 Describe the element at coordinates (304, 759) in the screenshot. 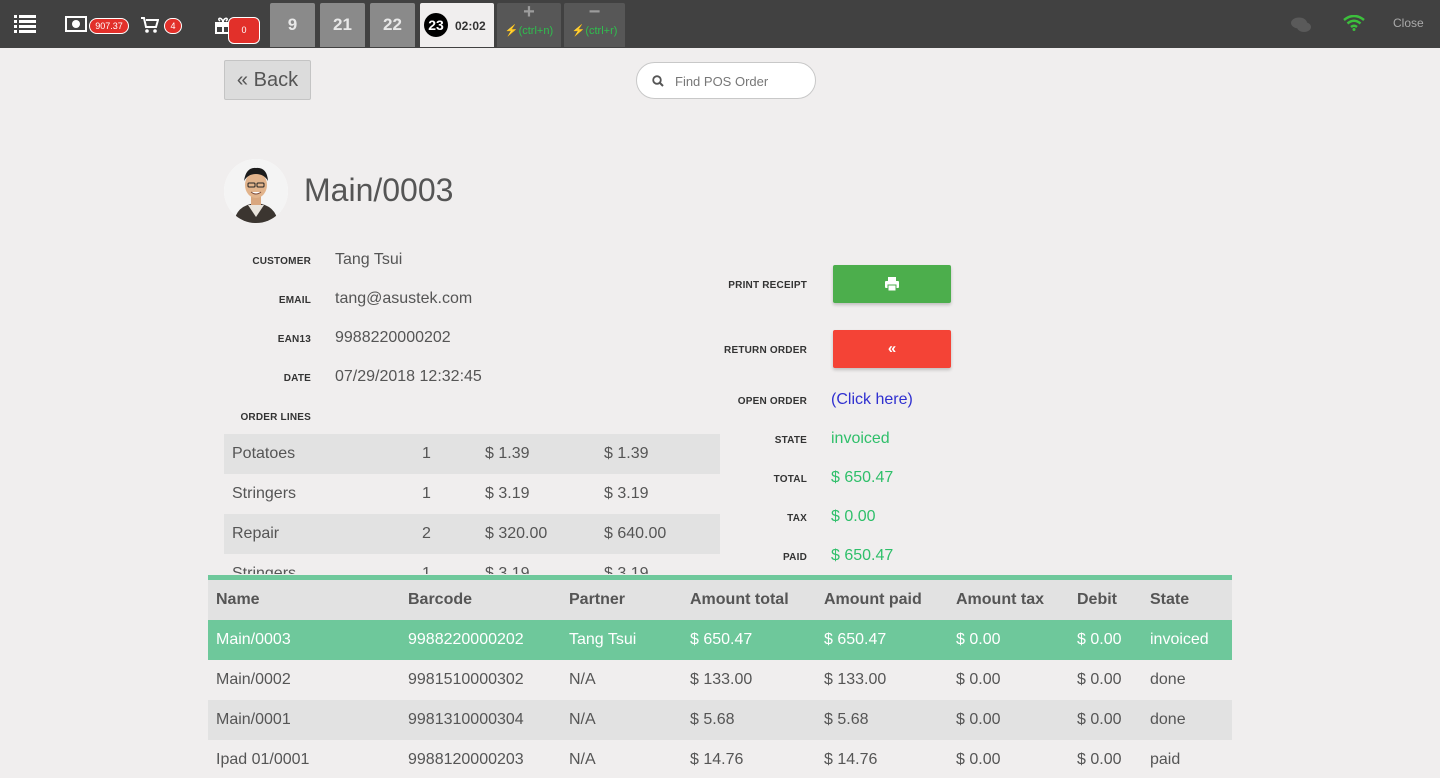

I see `cell: Ipad 01/0001` at that location.